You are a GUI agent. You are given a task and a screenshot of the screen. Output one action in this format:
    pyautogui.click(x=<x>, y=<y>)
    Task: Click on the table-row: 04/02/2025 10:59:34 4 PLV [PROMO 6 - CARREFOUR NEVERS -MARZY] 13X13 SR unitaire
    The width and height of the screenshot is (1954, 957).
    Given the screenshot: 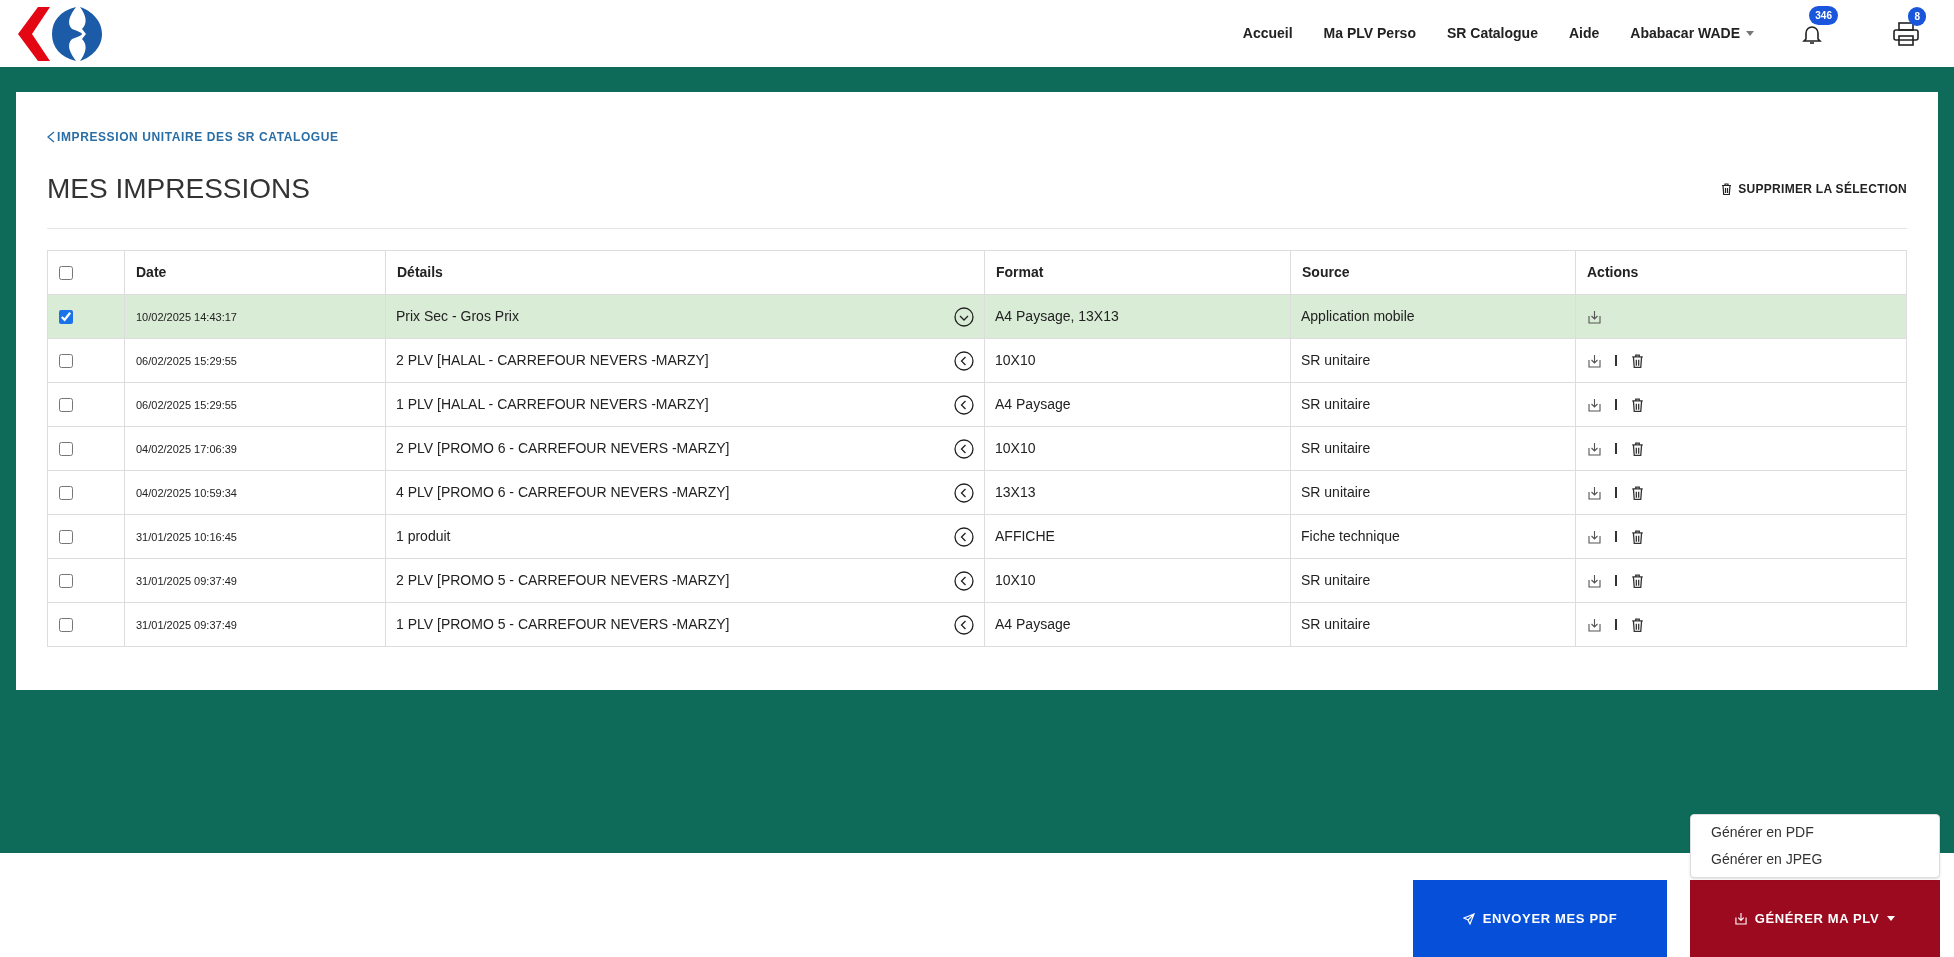 What is the action you would take?
    pyautogui.click(x=977, y=492)
    